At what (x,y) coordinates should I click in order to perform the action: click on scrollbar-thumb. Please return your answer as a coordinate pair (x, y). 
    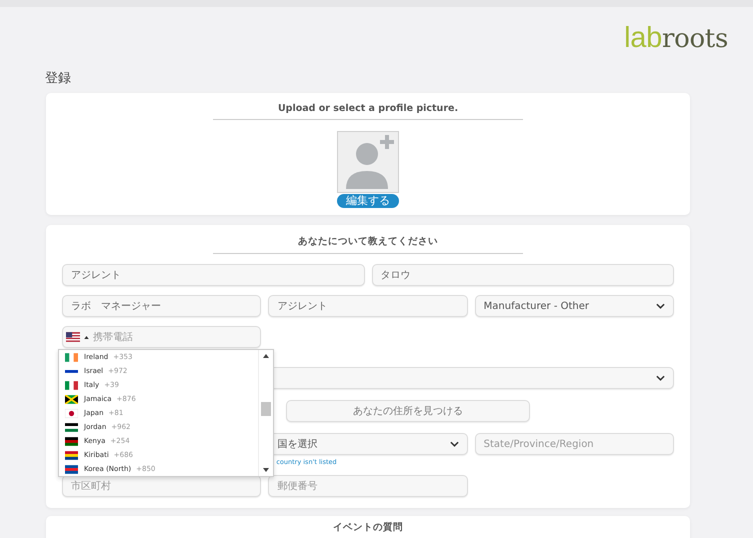
    Looking at the image, I should click on (266, 409).